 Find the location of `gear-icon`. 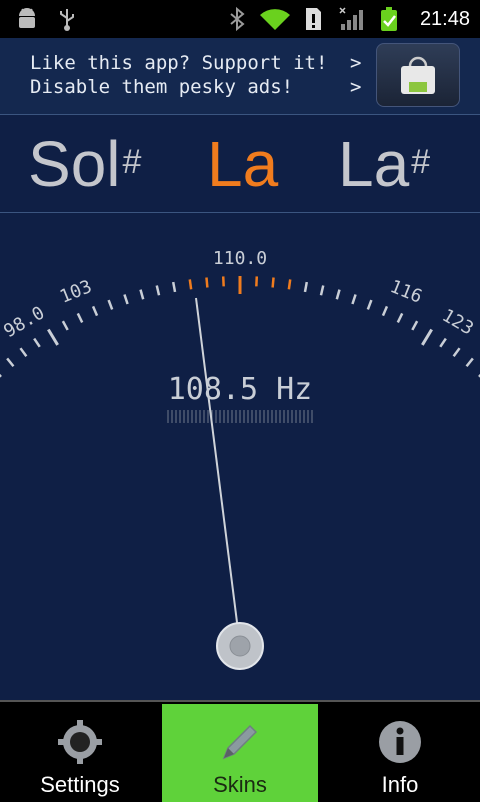

gear-icon is located at coordinates (80, 742).